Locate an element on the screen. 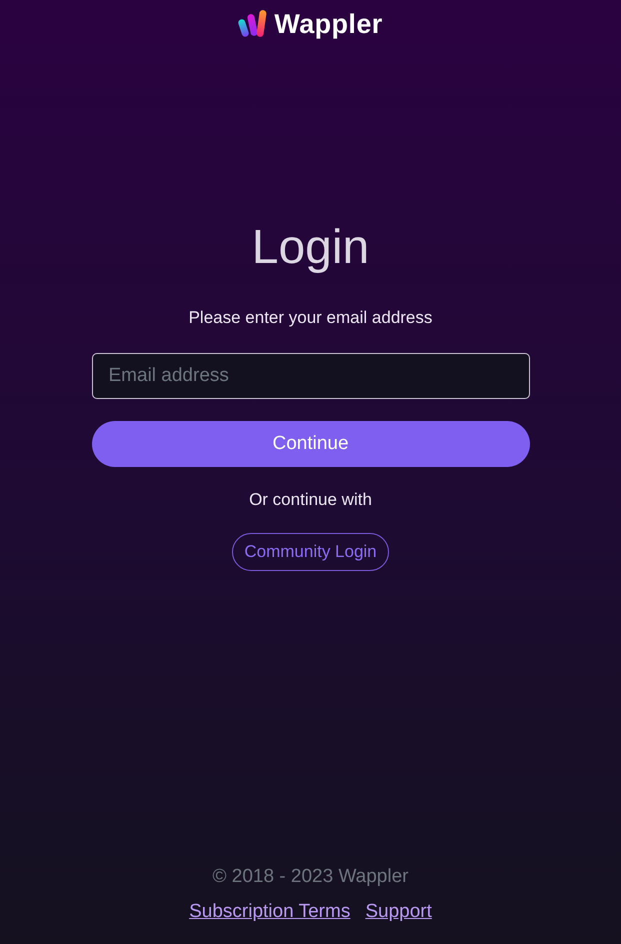 This screenshot has width=621, height=944. footer-link: Subscription Terms is located at coordinates (269, 912).